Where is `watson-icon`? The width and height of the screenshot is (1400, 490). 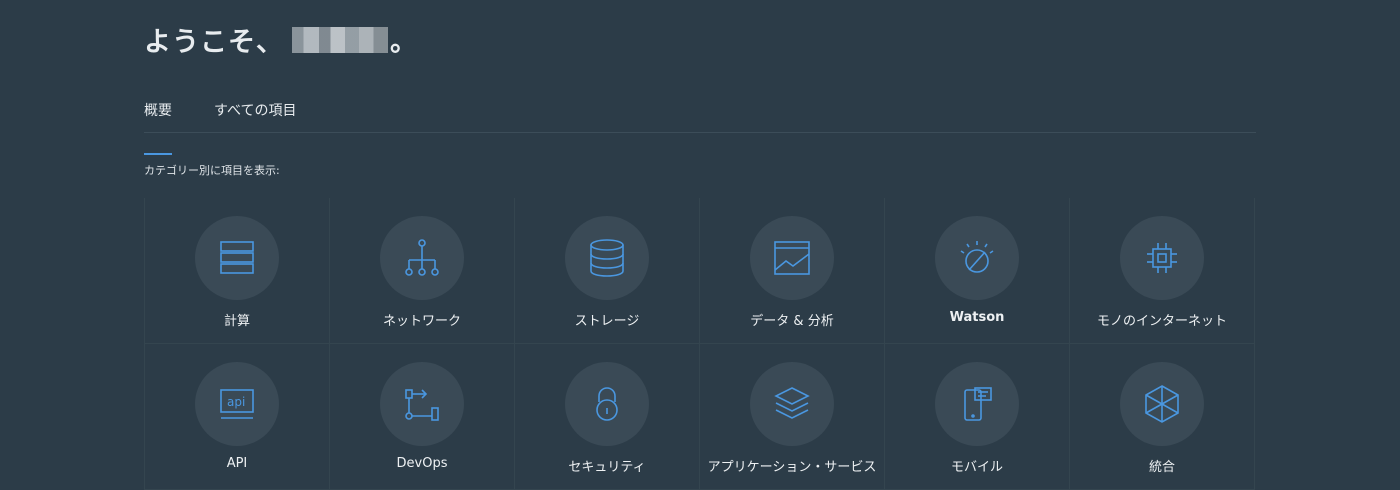
watson-icon is located at coordinates (977, 257).